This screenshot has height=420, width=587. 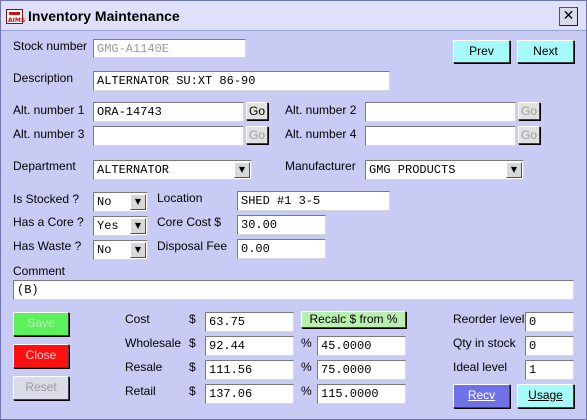 What do you see at coordinates (140, 391) in the screenshot?
I see `retail-label: Retail` at bounding box center [140, 391].